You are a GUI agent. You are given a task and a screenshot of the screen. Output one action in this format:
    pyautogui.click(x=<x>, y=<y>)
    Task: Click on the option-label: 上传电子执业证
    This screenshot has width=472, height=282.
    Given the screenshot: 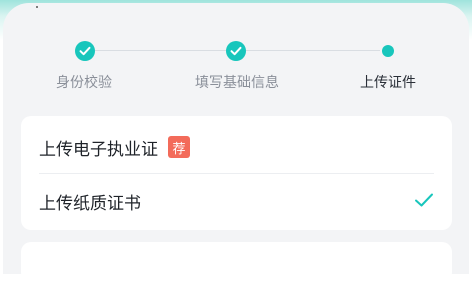 What is the action you would take?
    pyautogui.click(x=98, y=149)
    